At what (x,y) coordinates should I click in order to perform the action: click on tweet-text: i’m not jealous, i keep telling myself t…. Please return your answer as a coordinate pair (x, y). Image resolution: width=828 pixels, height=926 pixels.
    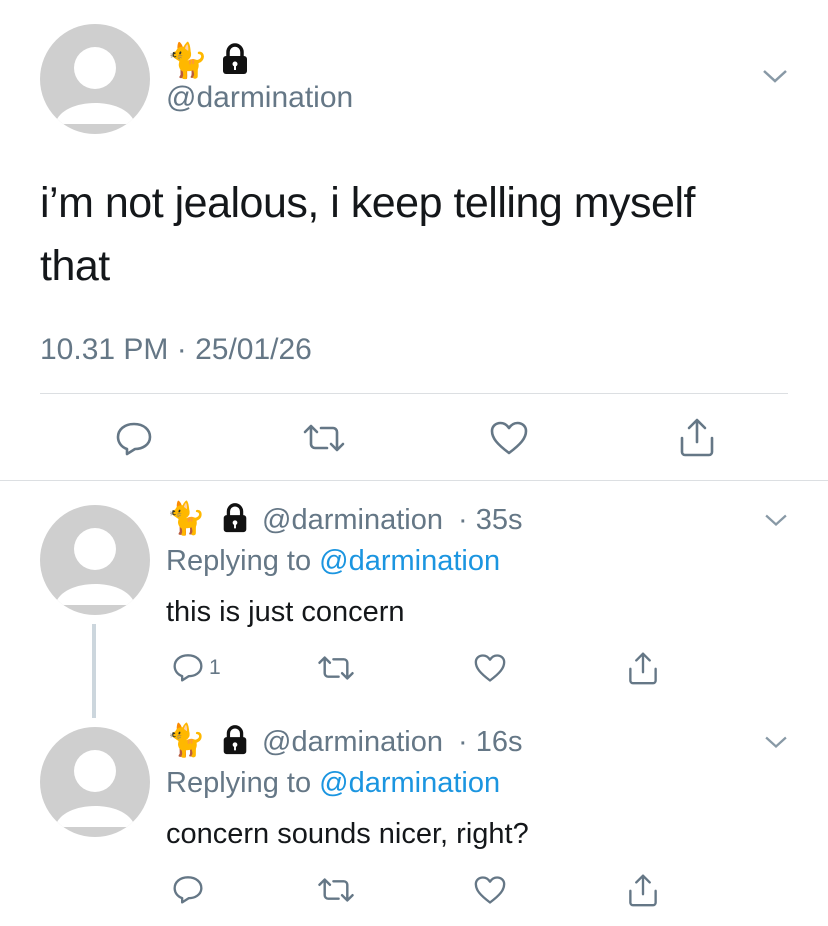
    Looking at the image, I should click on (367, 234).